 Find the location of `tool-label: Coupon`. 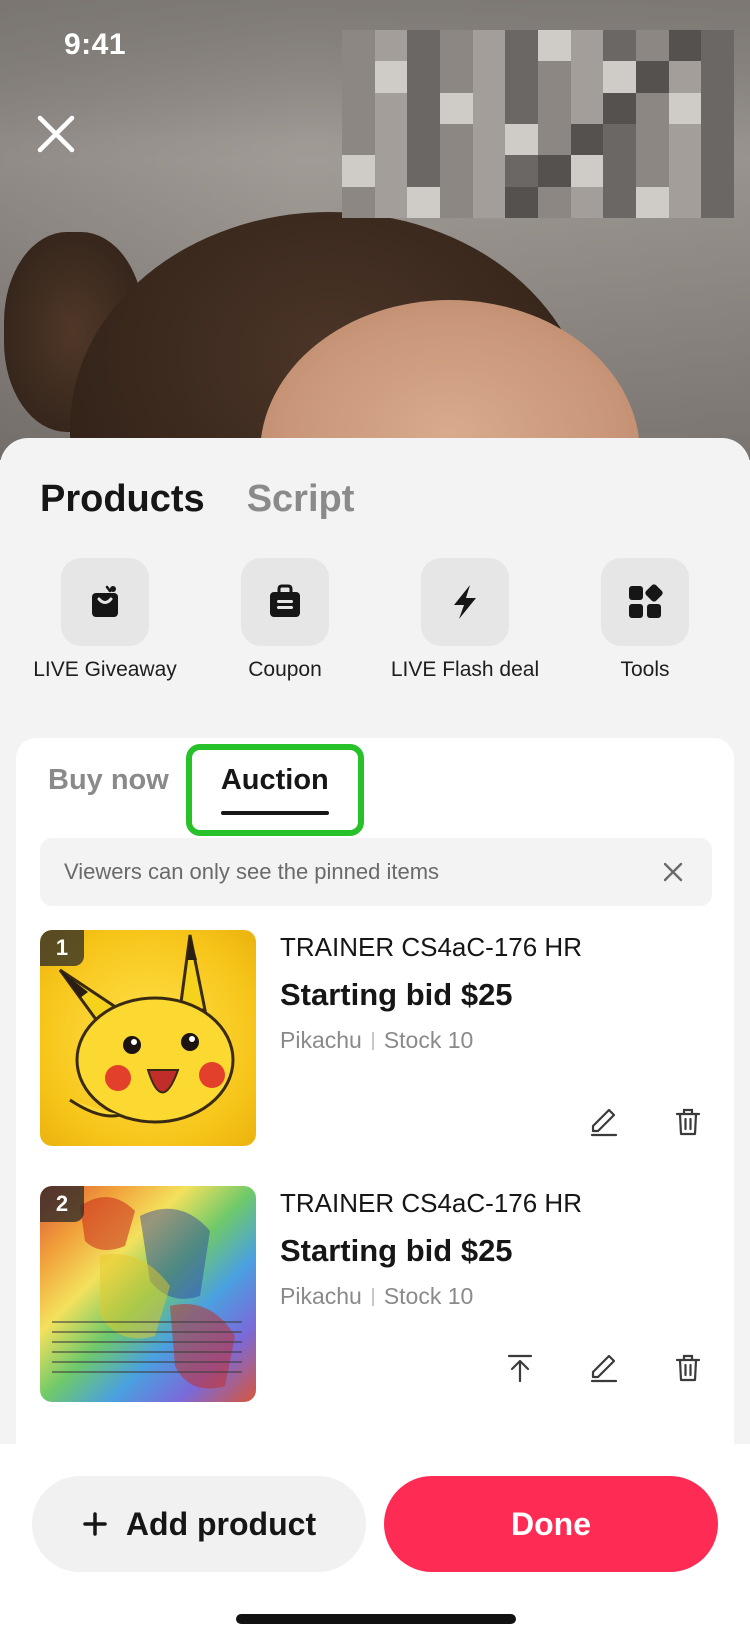

tool-label: Coupon is located at coordinates (285, 669).